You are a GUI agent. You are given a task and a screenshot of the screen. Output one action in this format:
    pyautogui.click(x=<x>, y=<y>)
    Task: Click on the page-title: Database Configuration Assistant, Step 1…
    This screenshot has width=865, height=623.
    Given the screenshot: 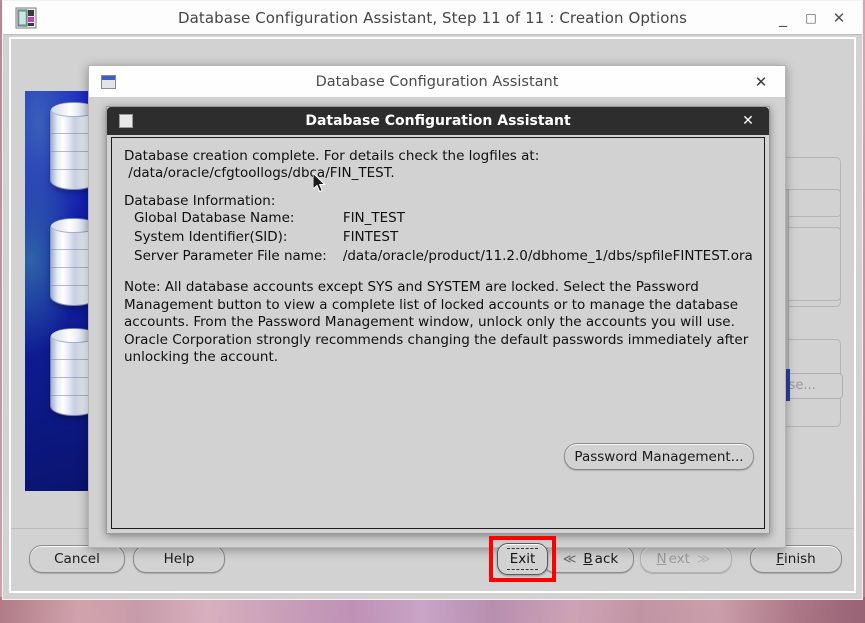 What is the action you would take?
    pyautogui.click(x=432, y=18)
    